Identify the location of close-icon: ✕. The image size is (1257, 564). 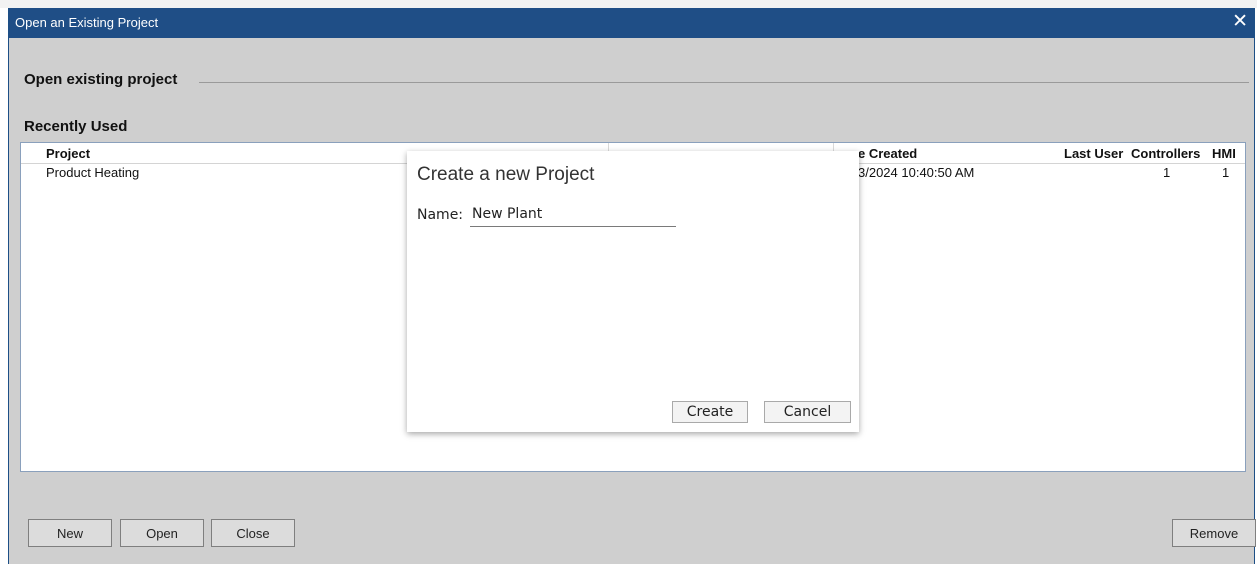
(1240, 22).